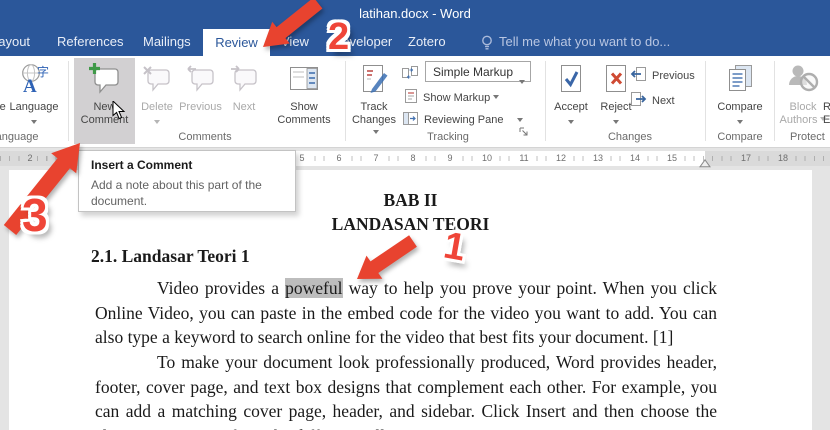 This screenshot has height=430, width=830. What do you see at coordinates (205, 137) in the screenshot?
I see `comments-group-label: Comments` at bounding box center [205, 137].